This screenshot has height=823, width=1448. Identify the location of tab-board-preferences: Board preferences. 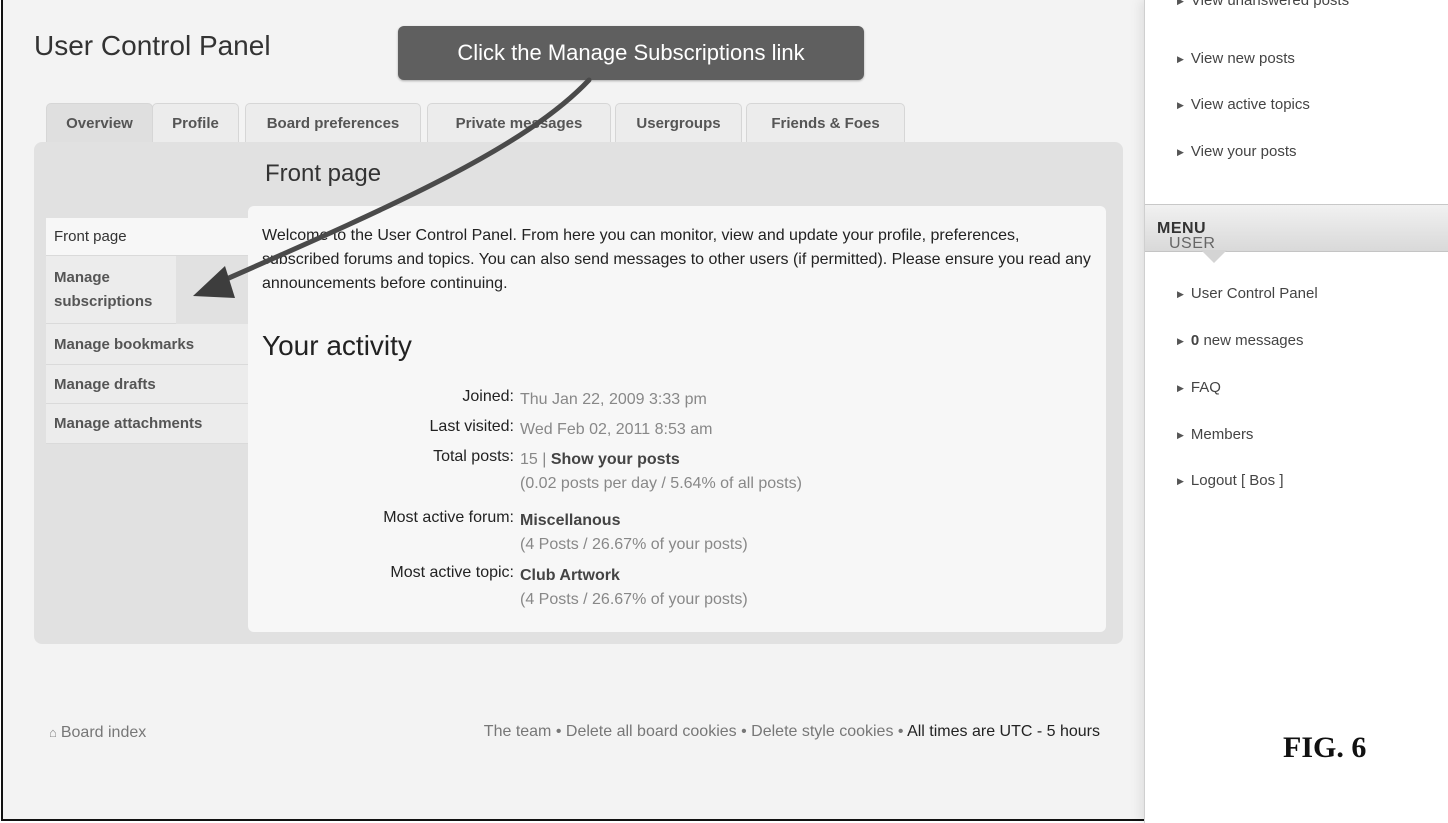
(333, 123).